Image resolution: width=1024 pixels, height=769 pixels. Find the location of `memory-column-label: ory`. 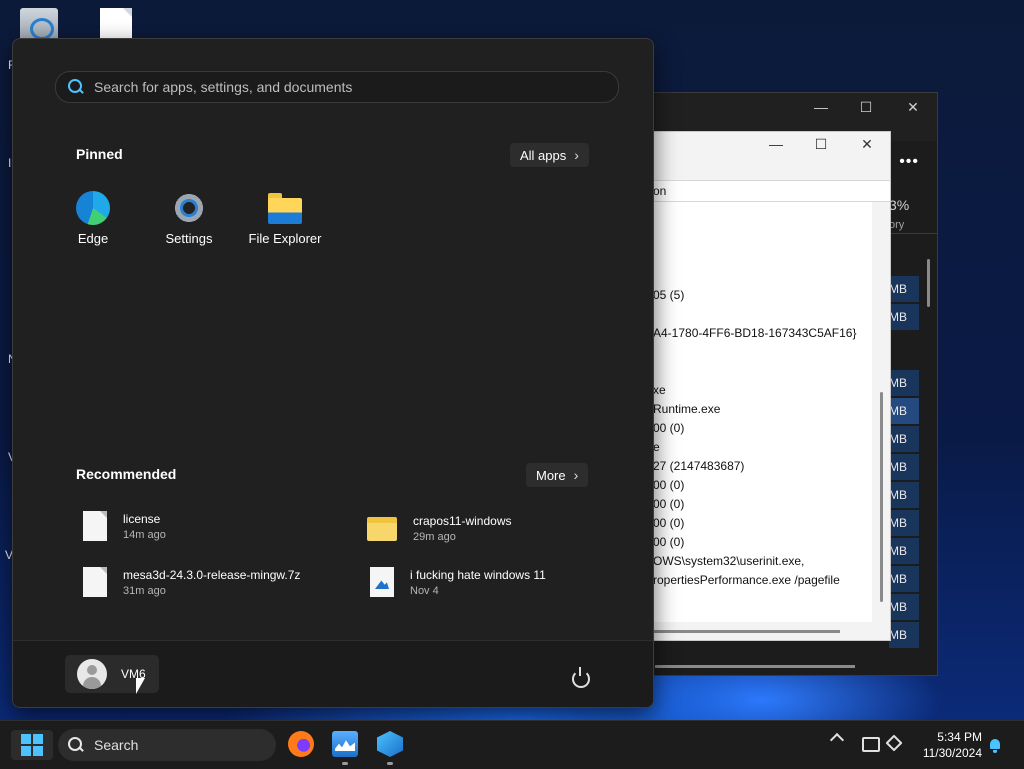

memory-column-label: ory is located at coordinates (897, 225).